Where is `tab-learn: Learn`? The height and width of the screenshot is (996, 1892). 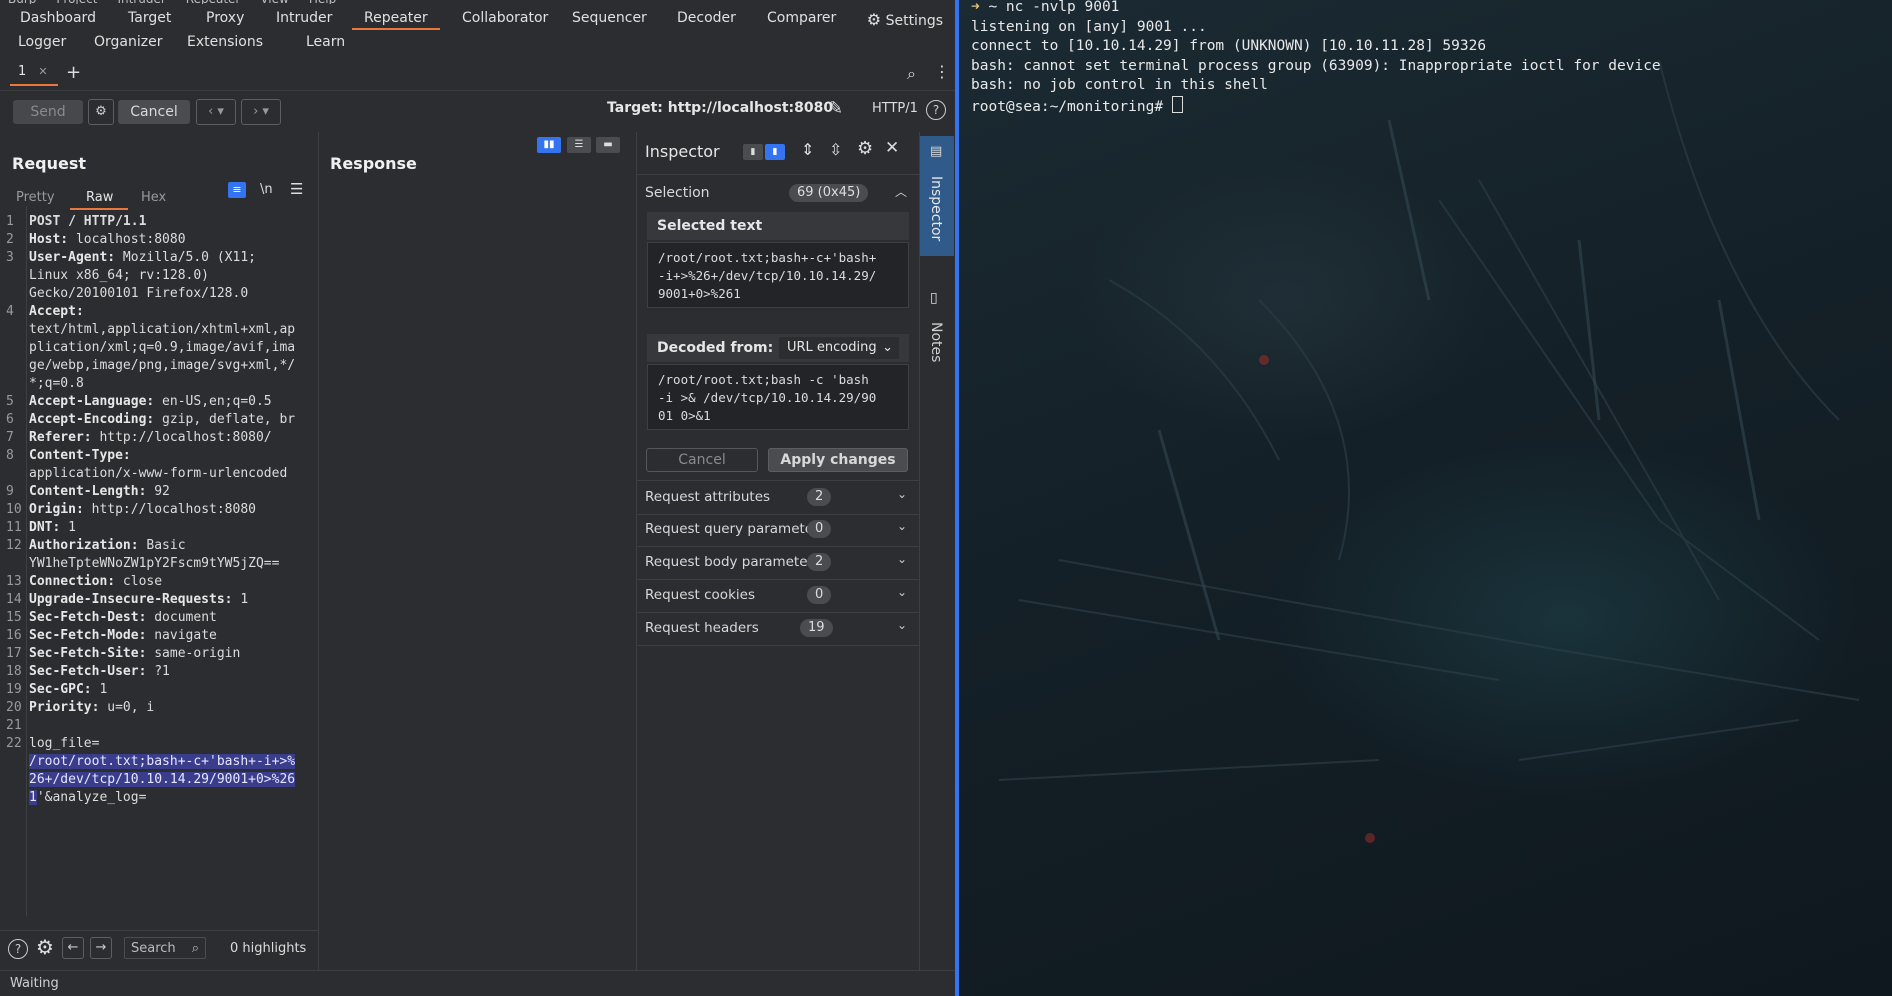
tab-learn: Learn is located at coordinates (325, 42).